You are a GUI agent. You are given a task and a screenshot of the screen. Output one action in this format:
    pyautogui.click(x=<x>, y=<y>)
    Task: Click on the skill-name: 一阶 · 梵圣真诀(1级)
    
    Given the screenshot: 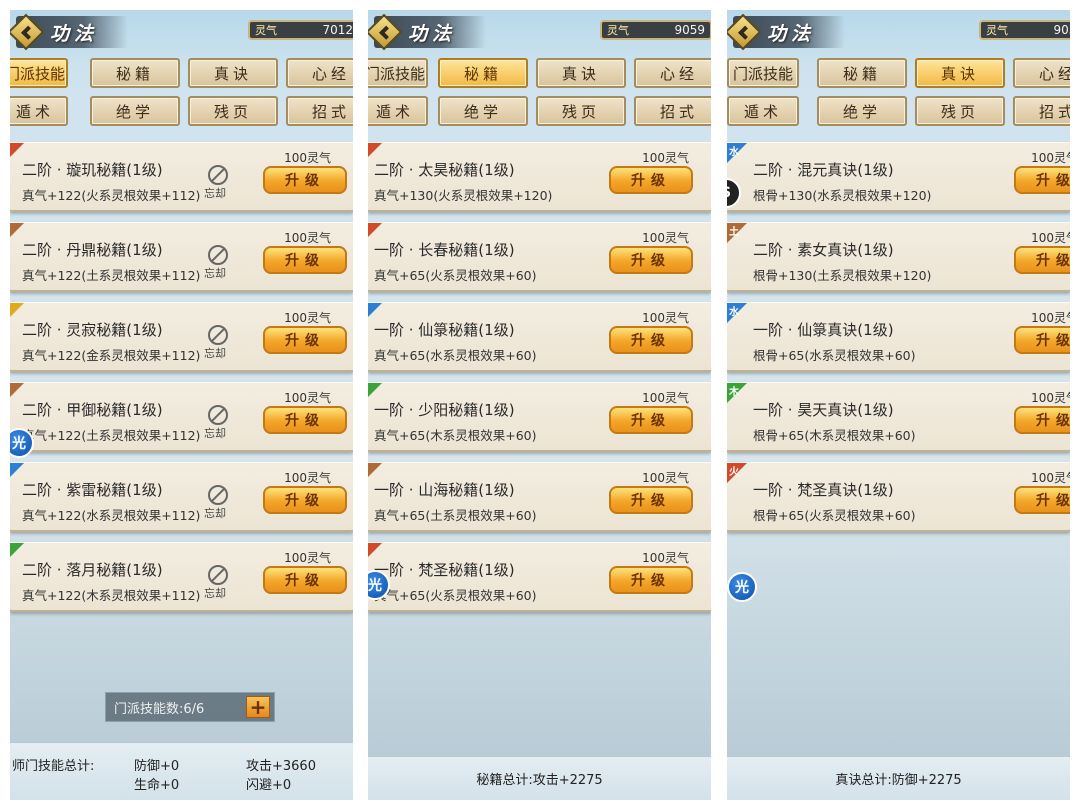 What is the action you would take?
    pyautogui.click(x=823, y=490)
    